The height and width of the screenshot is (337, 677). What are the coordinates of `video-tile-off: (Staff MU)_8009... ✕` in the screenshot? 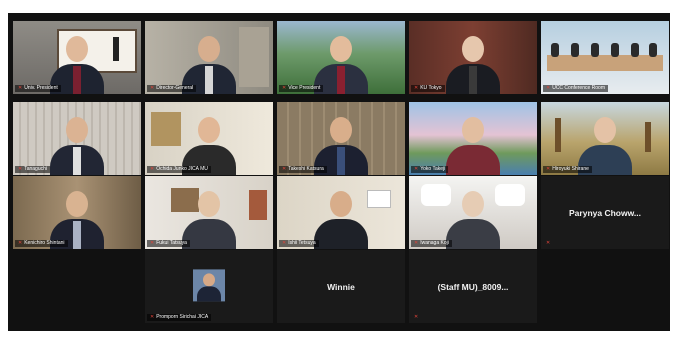 It's located at (473, 286).